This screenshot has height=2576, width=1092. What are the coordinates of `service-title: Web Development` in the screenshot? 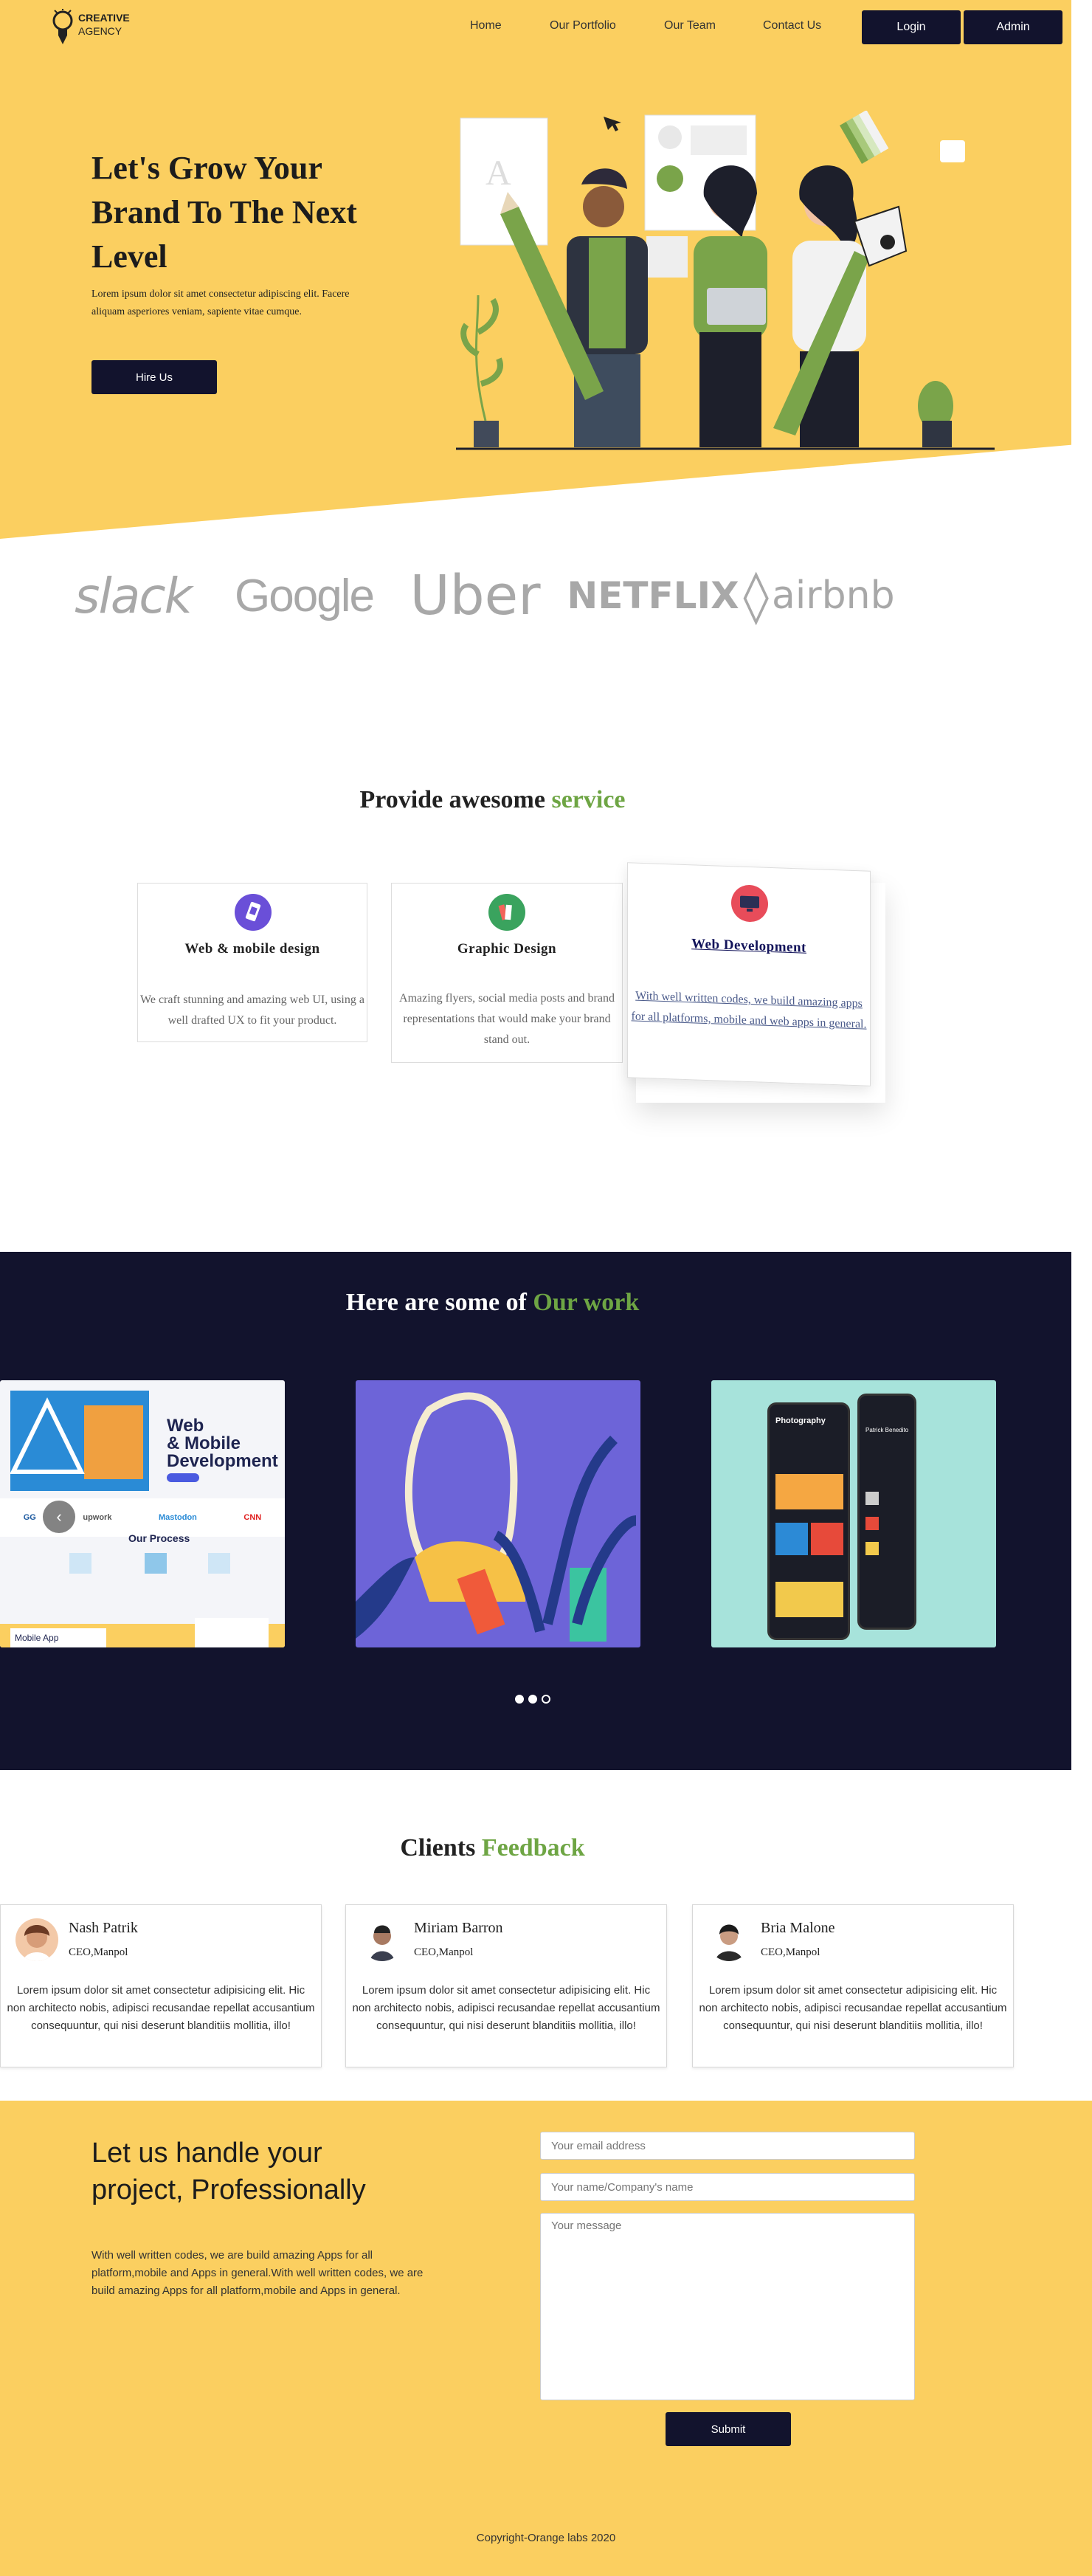 It's located at (748, 946).